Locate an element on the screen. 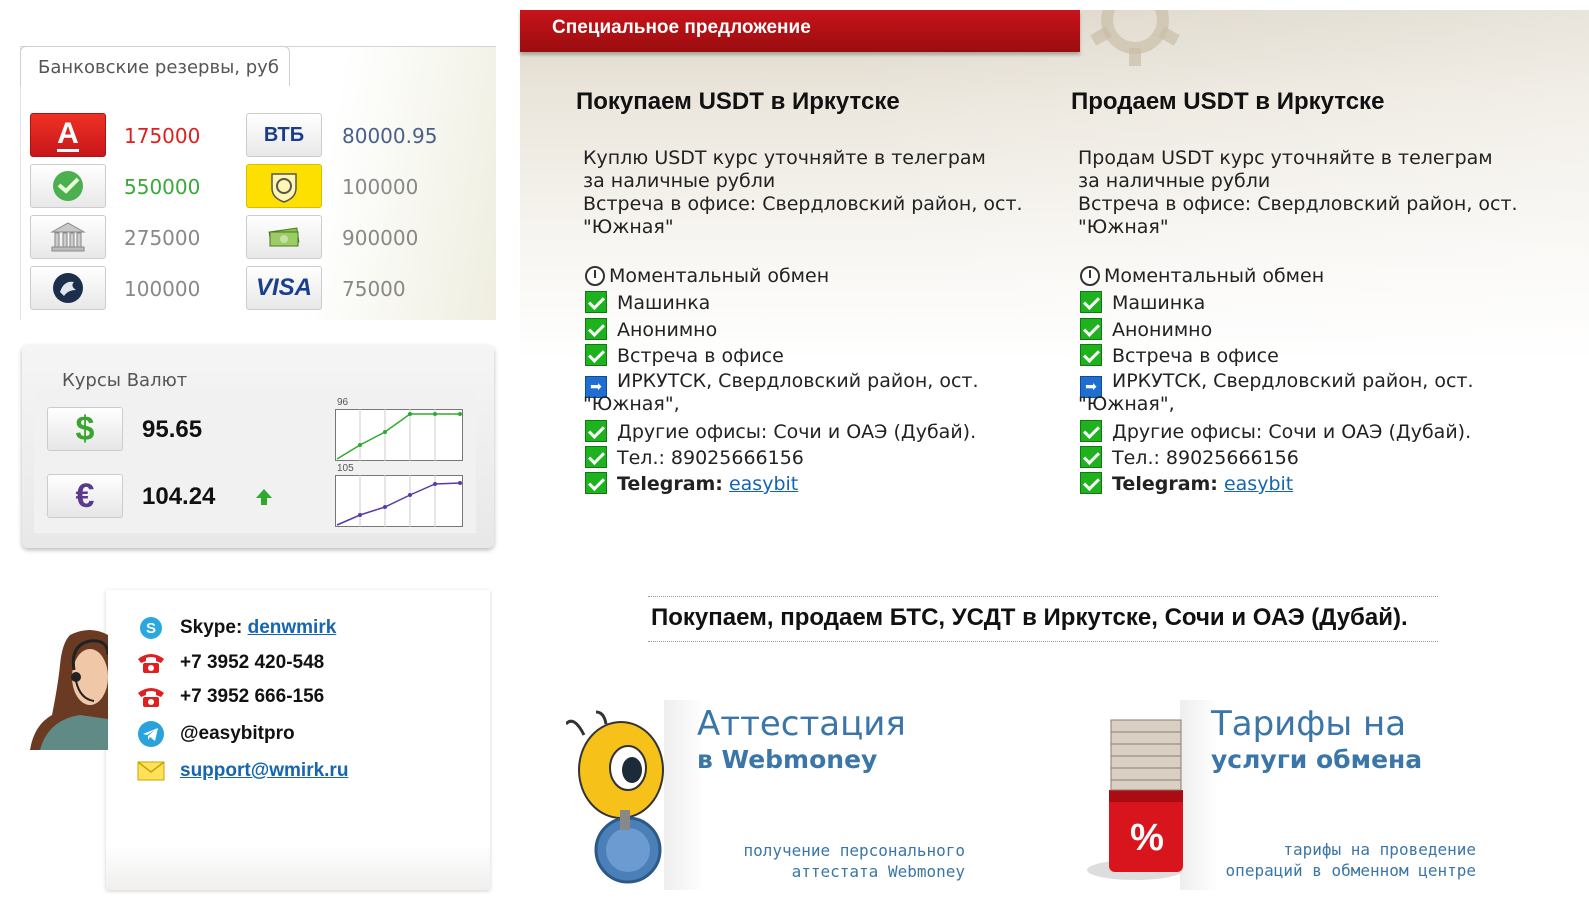 The image size is (1589, 909). bank-building-reserve: 275000 is located at coordinates (162, 238).